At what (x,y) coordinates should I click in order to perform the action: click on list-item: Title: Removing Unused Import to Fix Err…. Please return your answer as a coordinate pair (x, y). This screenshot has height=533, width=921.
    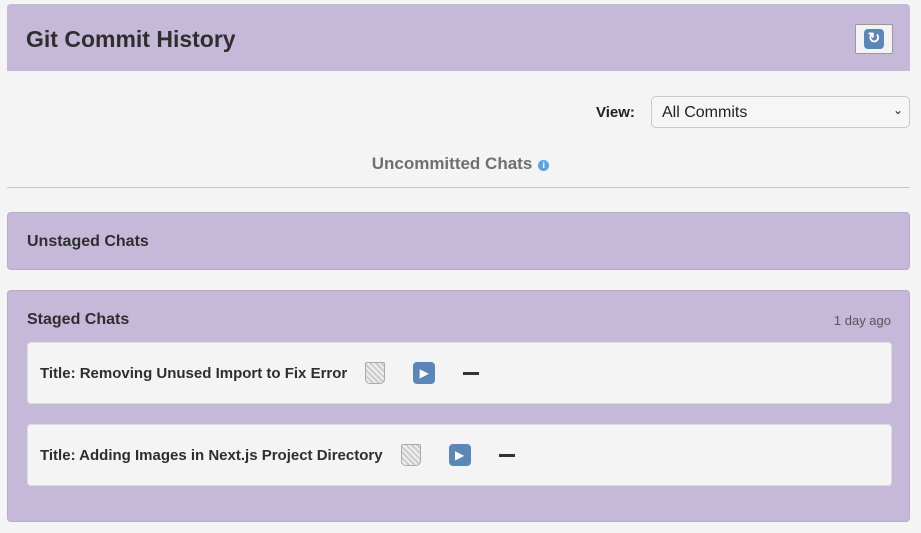
    Looking at the image, I should click on (459, 373).